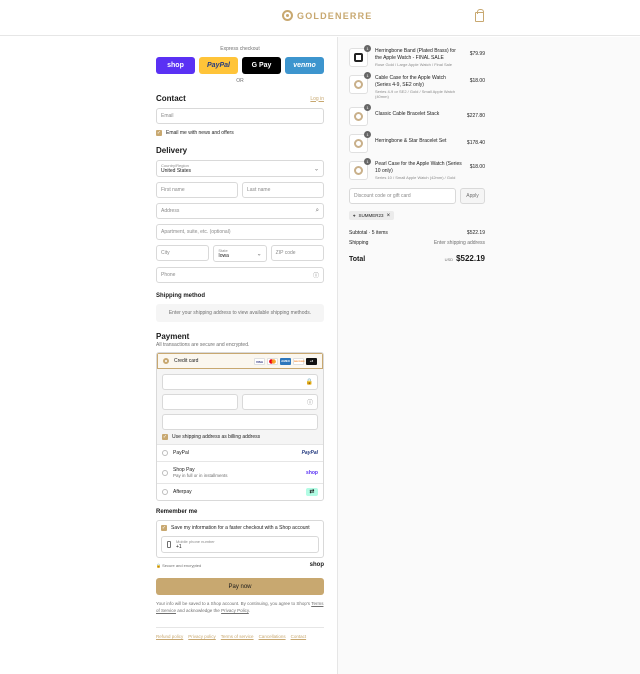 The image size is (640, 674). Describe the element at coordinates (335, 15) in the screenshot. I see `brand-name: GOLDENERRE` at that location.